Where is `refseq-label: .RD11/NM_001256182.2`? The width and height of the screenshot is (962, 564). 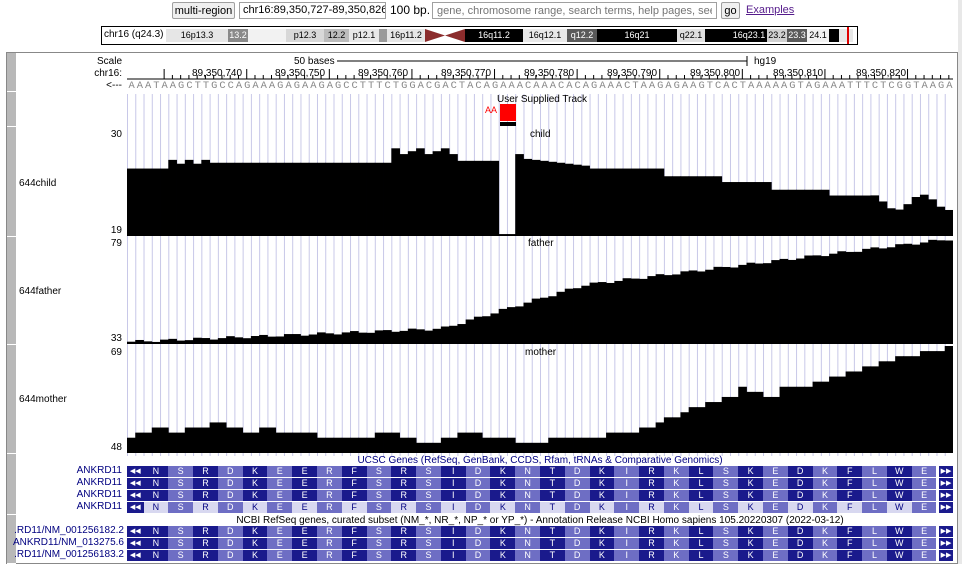 refseq-label: .RD11/NM_001256182.2 is located at coordinates (66, 530).